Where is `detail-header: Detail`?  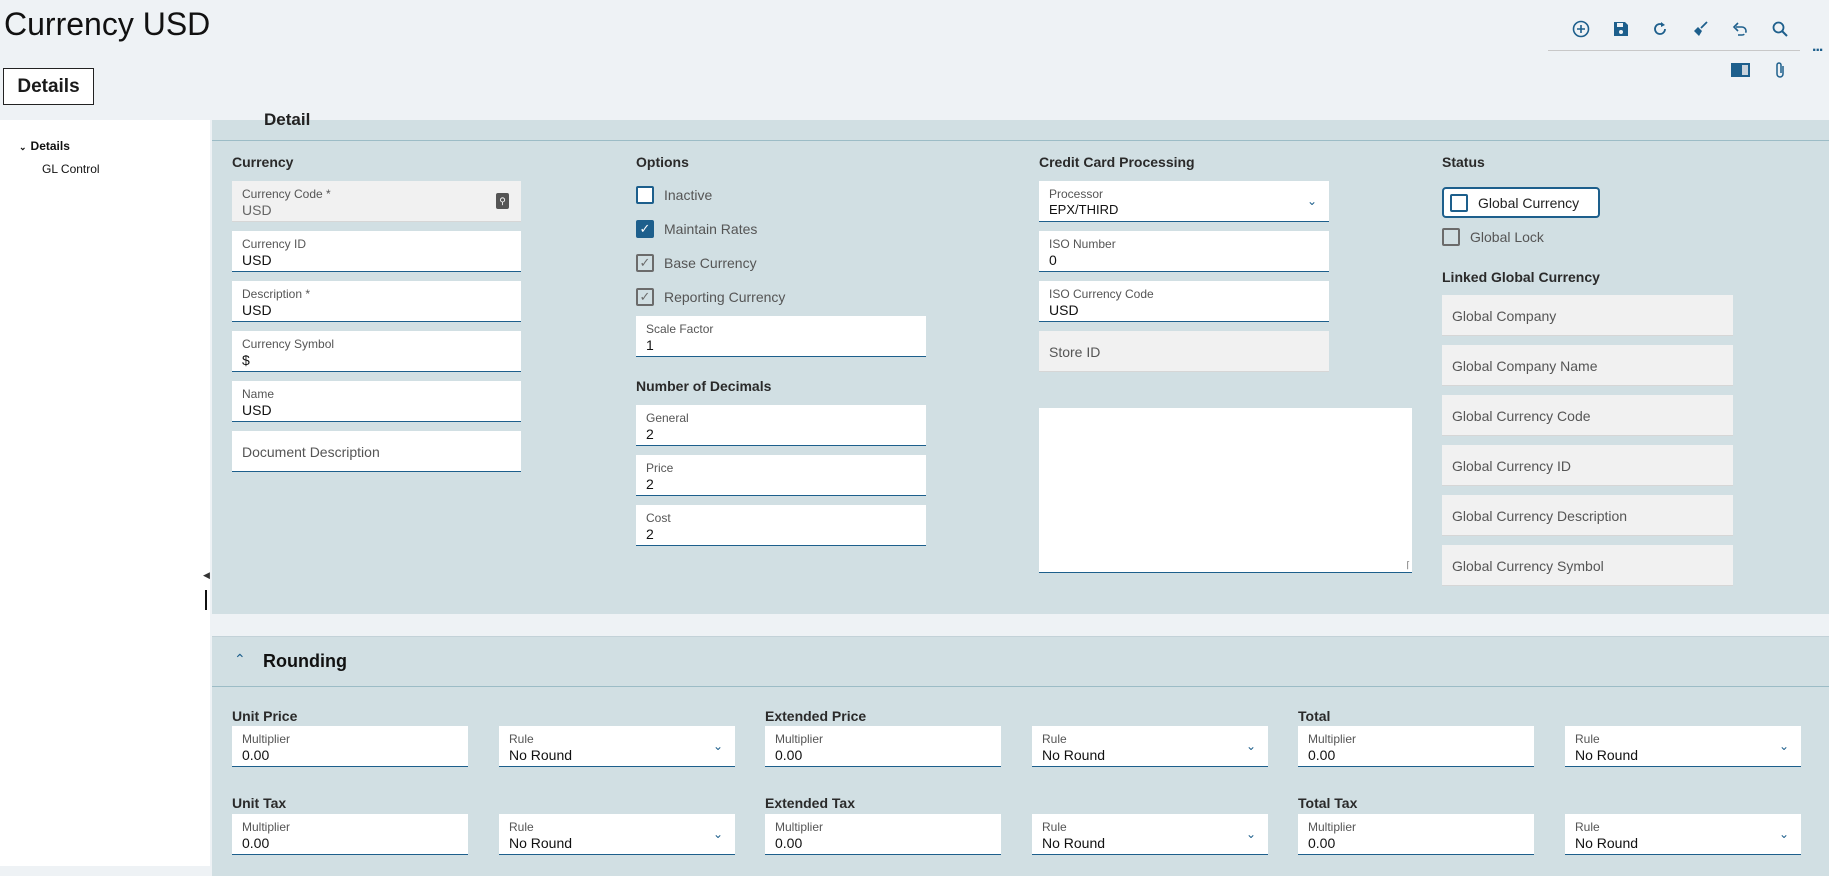
detail-header: Detail is located at coordinates (1020, 125).